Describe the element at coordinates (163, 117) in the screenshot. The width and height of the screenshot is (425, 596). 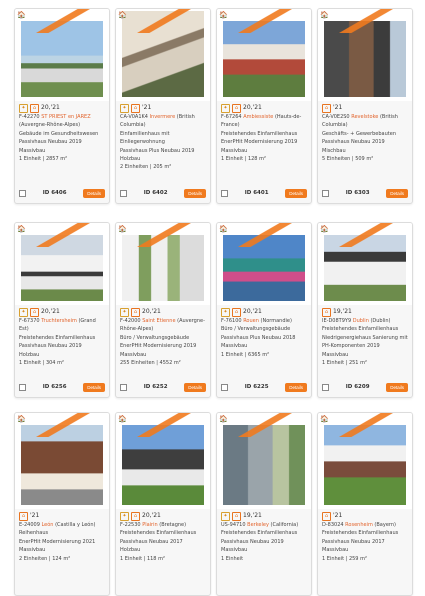
I see `city-link: Invermere` at that location.